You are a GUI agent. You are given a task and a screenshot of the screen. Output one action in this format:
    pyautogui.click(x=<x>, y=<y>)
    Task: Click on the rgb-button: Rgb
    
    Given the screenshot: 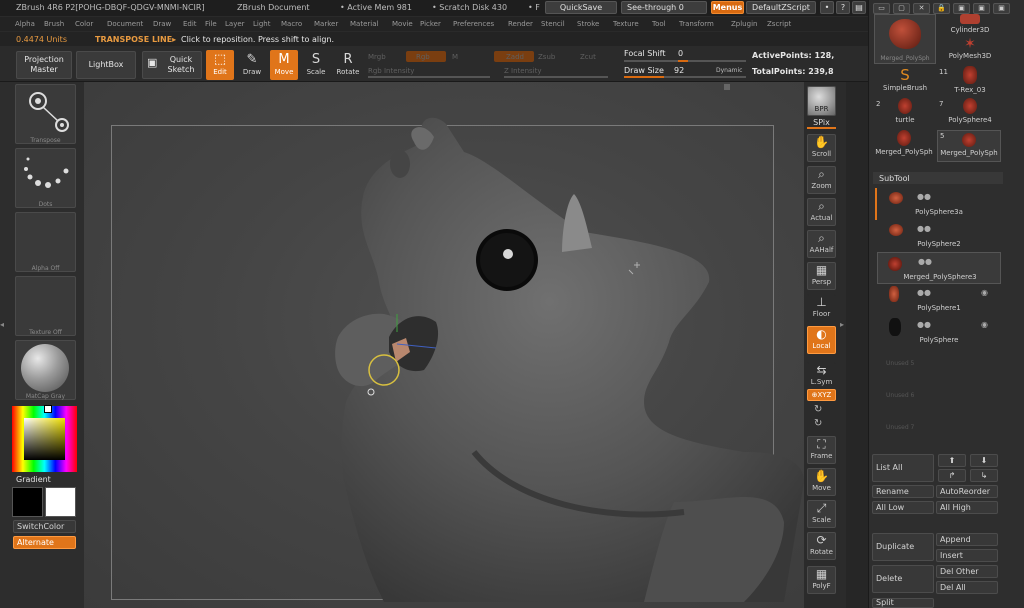 What is the action you would take?
    pyautogui.click(x=426, y=56)
    